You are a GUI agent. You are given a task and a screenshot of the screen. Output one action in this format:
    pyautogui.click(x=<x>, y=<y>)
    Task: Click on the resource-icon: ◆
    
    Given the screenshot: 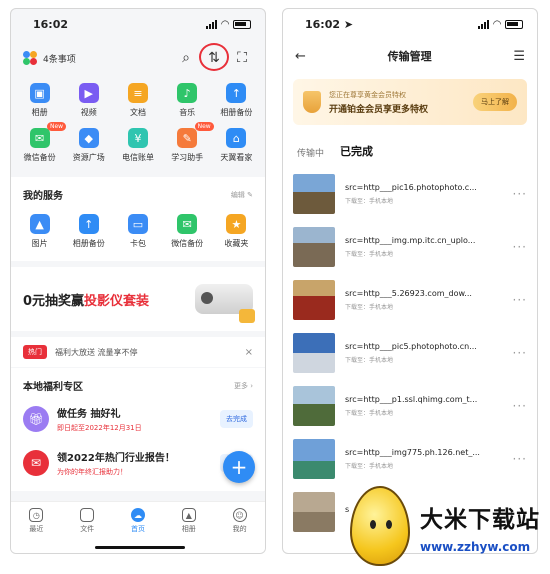 What is the action you would take?
    pyautogui.click(x=88, y=138)
    